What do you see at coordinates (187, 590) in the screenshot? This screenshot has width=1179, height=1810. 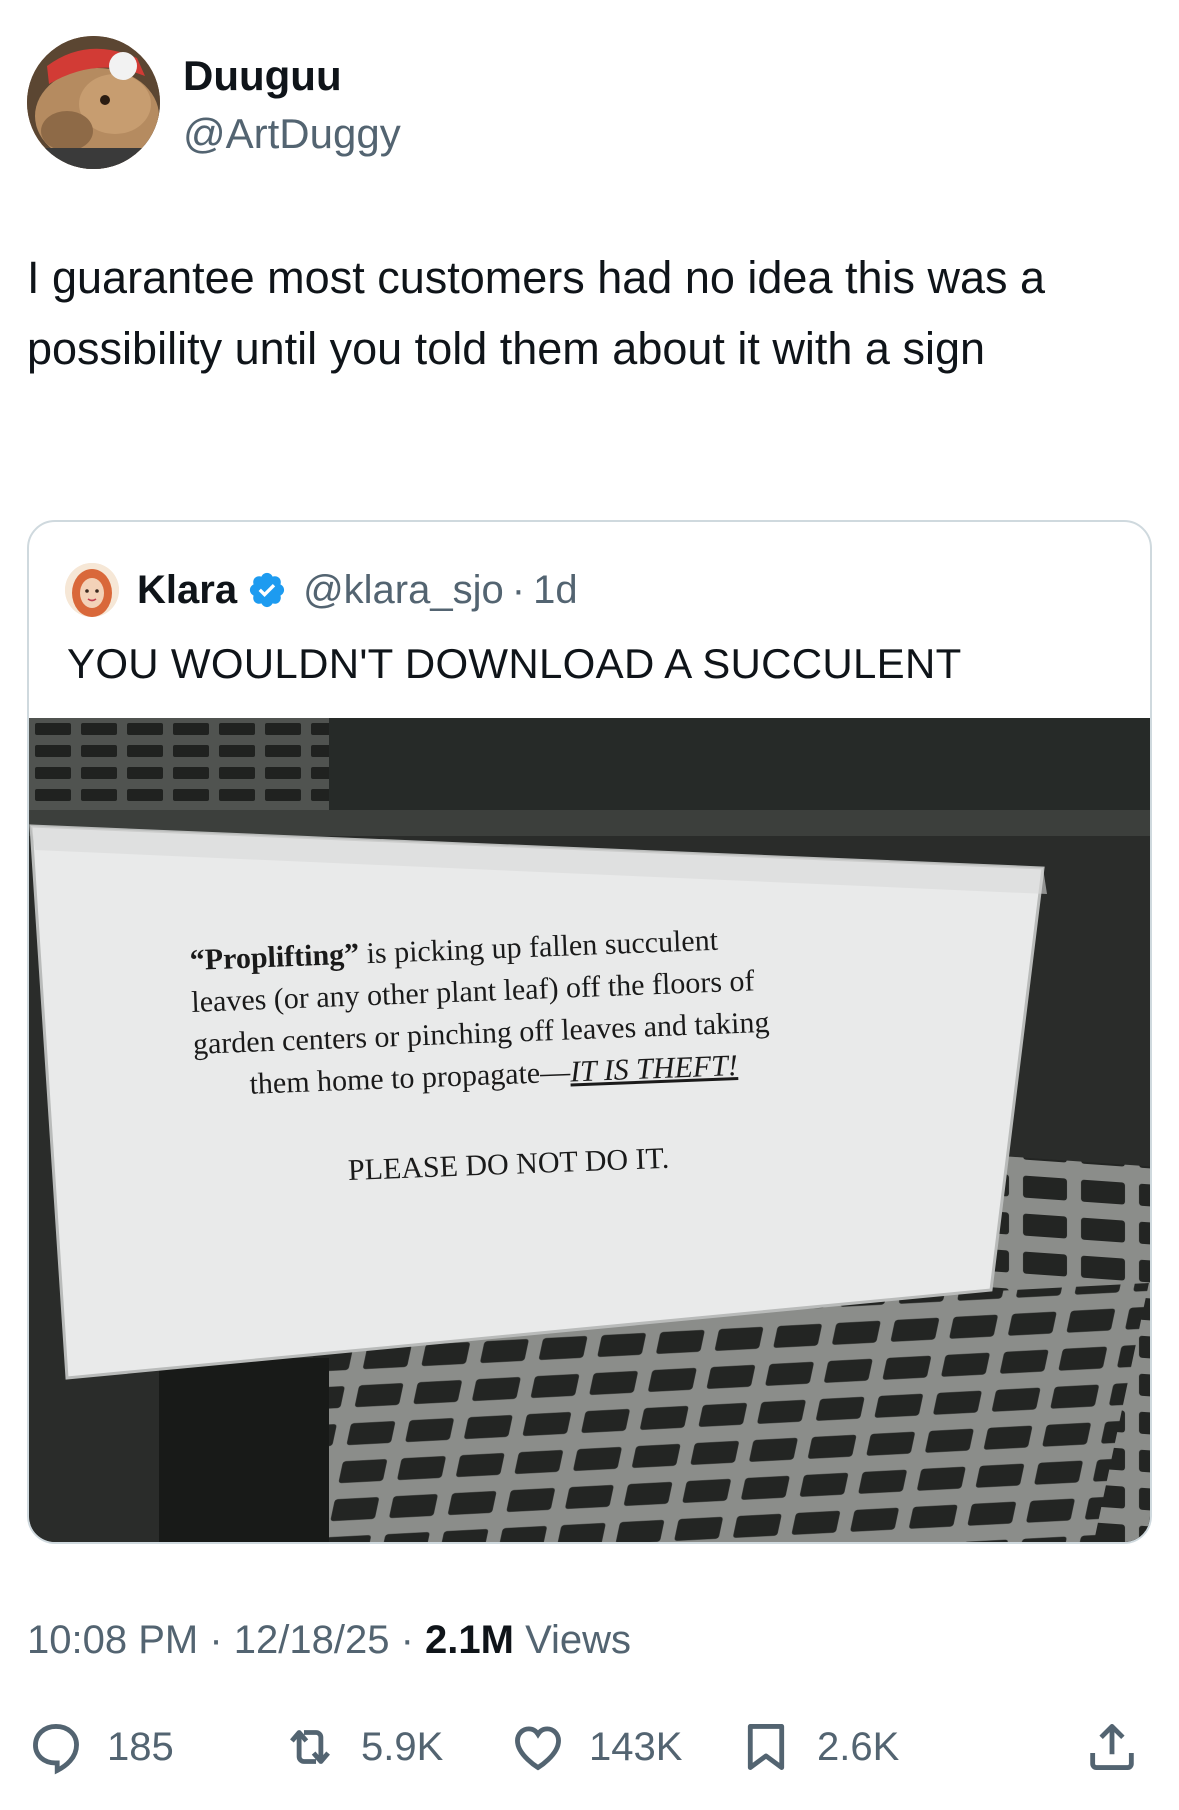 I see `quoted-author-name: Klara` at bounding box center [187, 590].